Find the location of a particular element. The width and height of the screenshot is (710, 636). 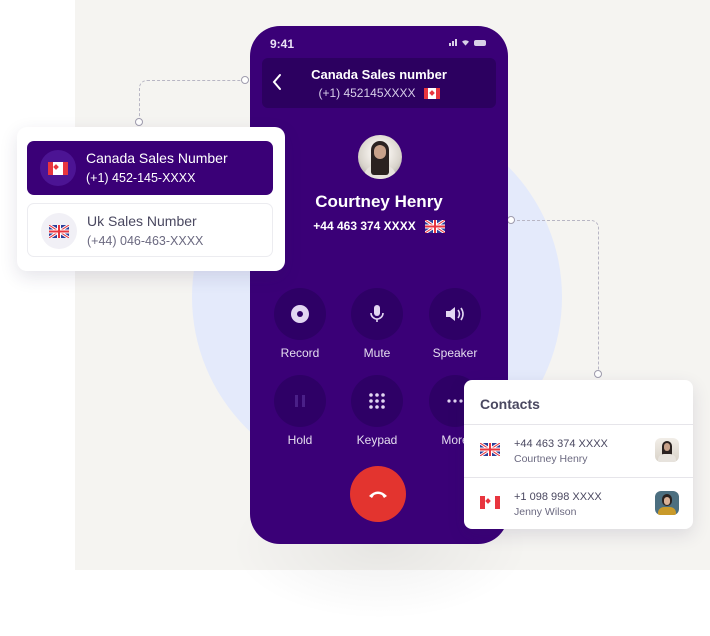

sales-number-value: (+44) 046-463-XXXX is located at coordinates (145, 241).